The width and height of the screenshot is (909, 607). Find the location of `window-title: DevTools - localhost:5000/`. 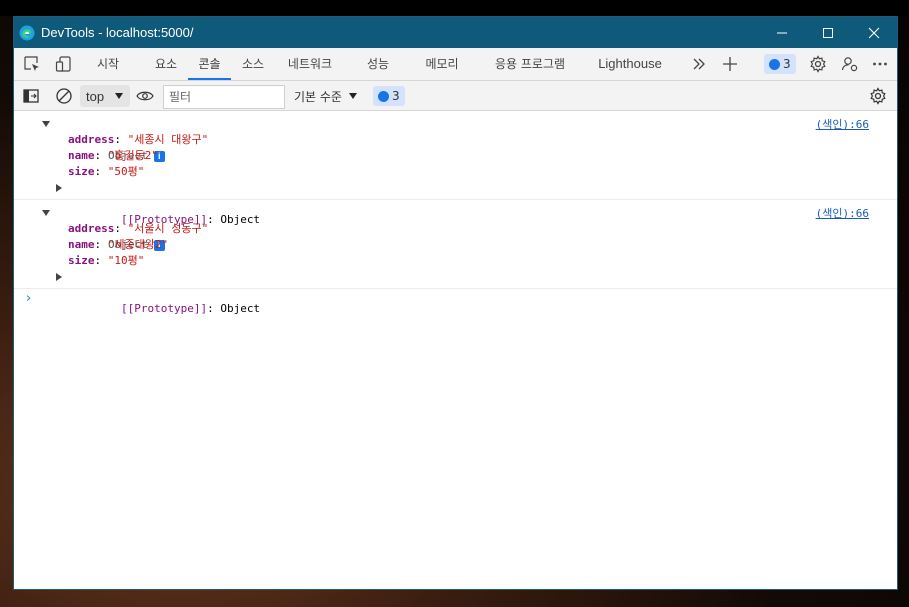

window-title: DevTools - localhost:5000/ is located at coordinates (117, 32).